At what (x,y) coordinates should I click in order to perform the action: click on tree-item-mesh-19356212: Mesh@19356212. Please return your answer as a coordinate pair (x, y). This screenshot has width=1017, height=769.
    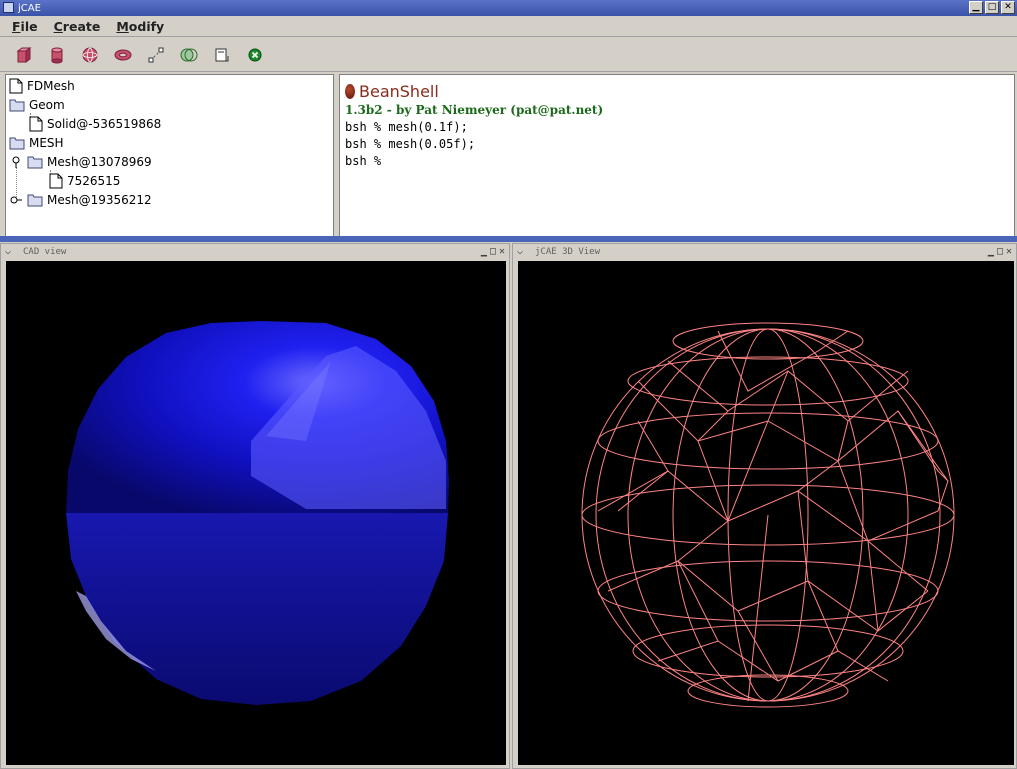
    Looking at the image, I should click on (80, 200).